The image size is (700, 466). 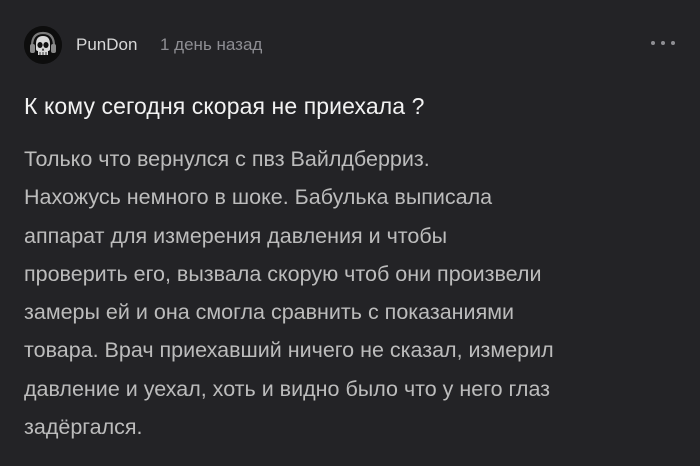 What do you see at coordinates (227, 159) in the screenshot?
I see `post-body-line: Только что вернулся с пвз Вайлдберриз.` at bounding box center [227, 159].